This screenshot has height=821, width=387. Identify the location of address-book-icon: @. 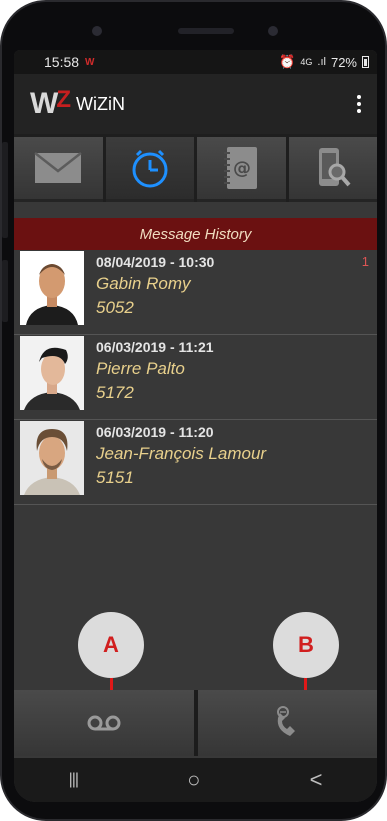
(241, 168).